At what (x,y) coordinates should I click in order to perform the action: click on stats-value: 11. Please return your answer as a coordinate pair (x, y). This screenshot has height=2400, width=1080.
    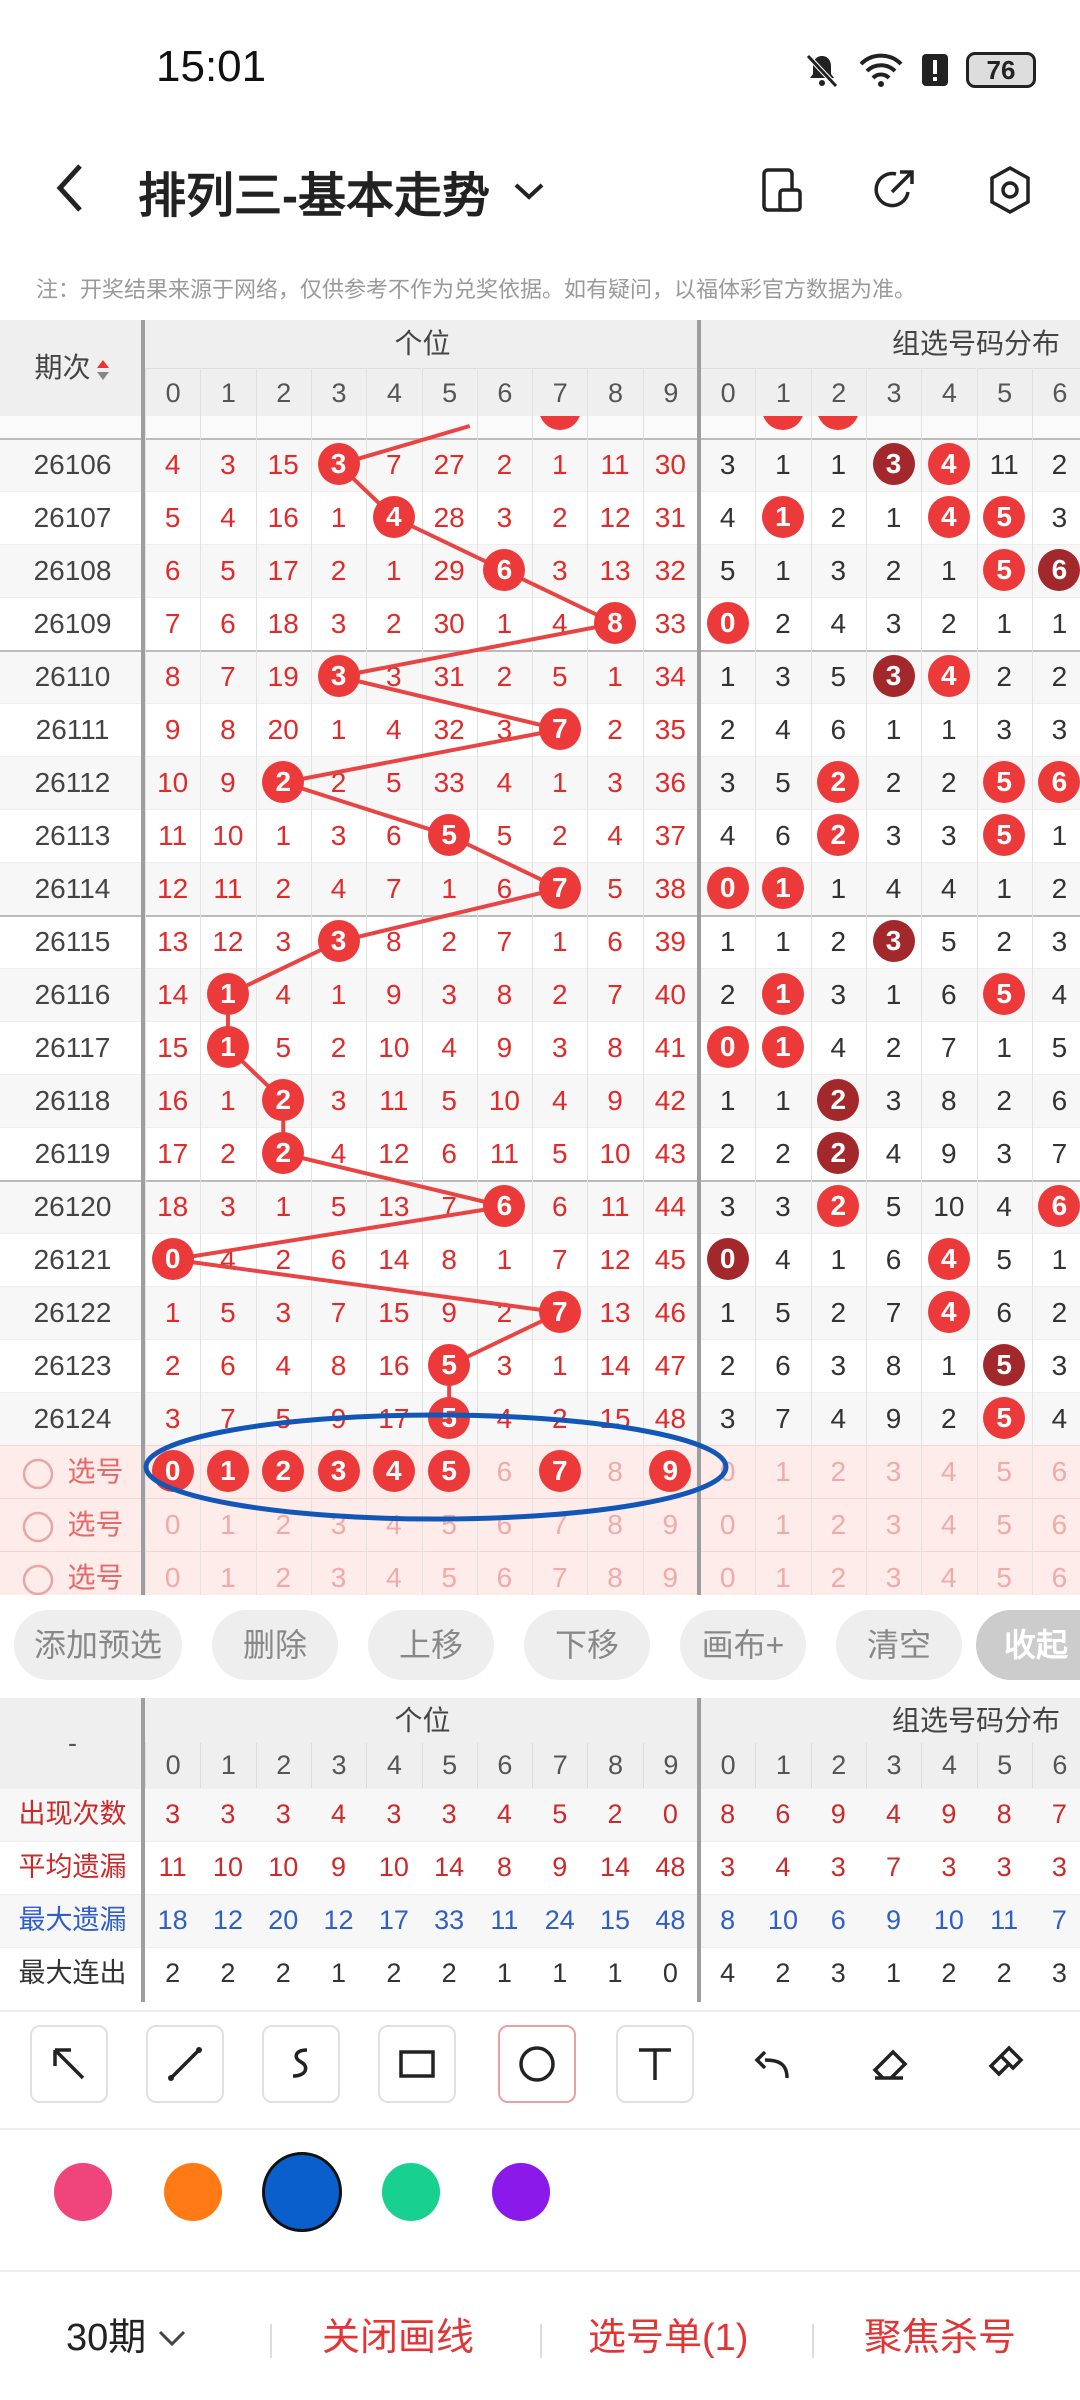
    Looking at the image, I should click on (504, 1920).